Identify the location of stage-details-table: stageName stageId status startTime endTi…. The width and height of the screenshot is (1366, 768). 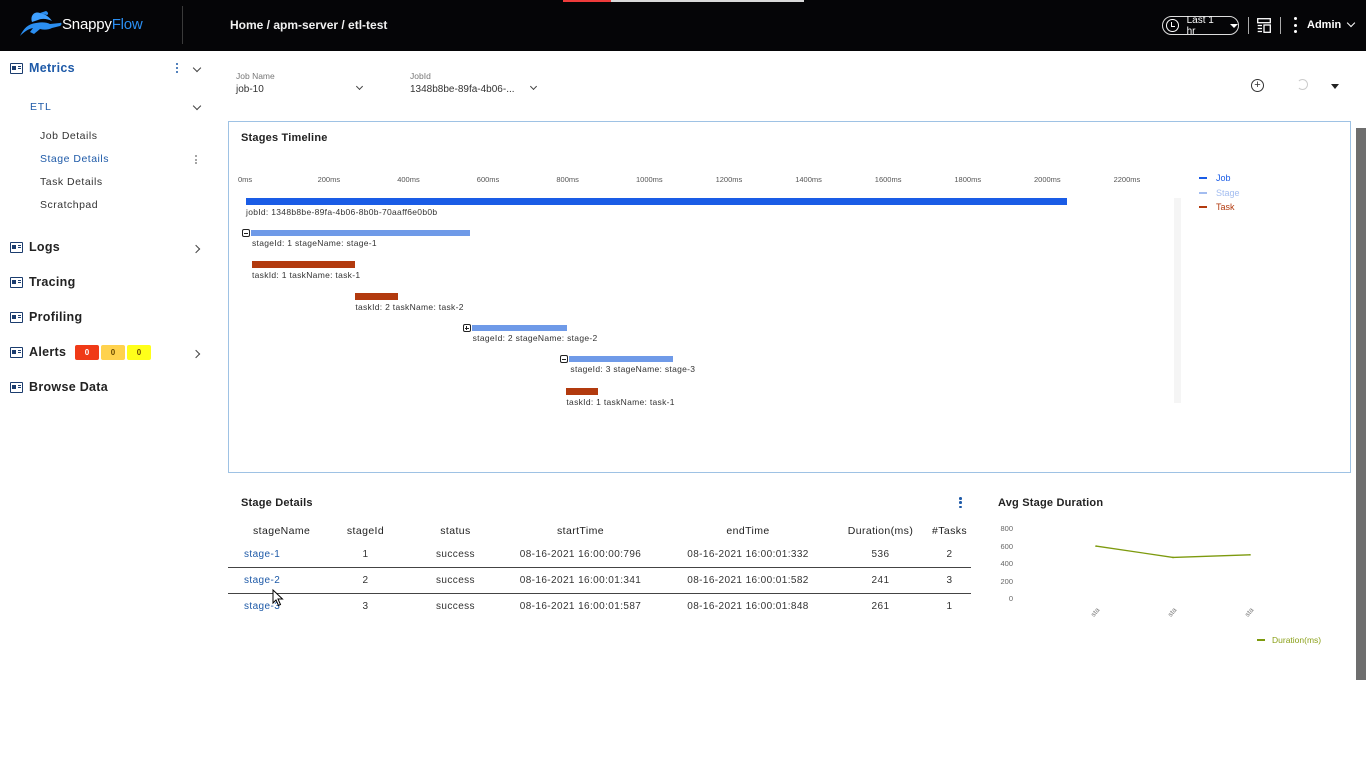
(599, 569).